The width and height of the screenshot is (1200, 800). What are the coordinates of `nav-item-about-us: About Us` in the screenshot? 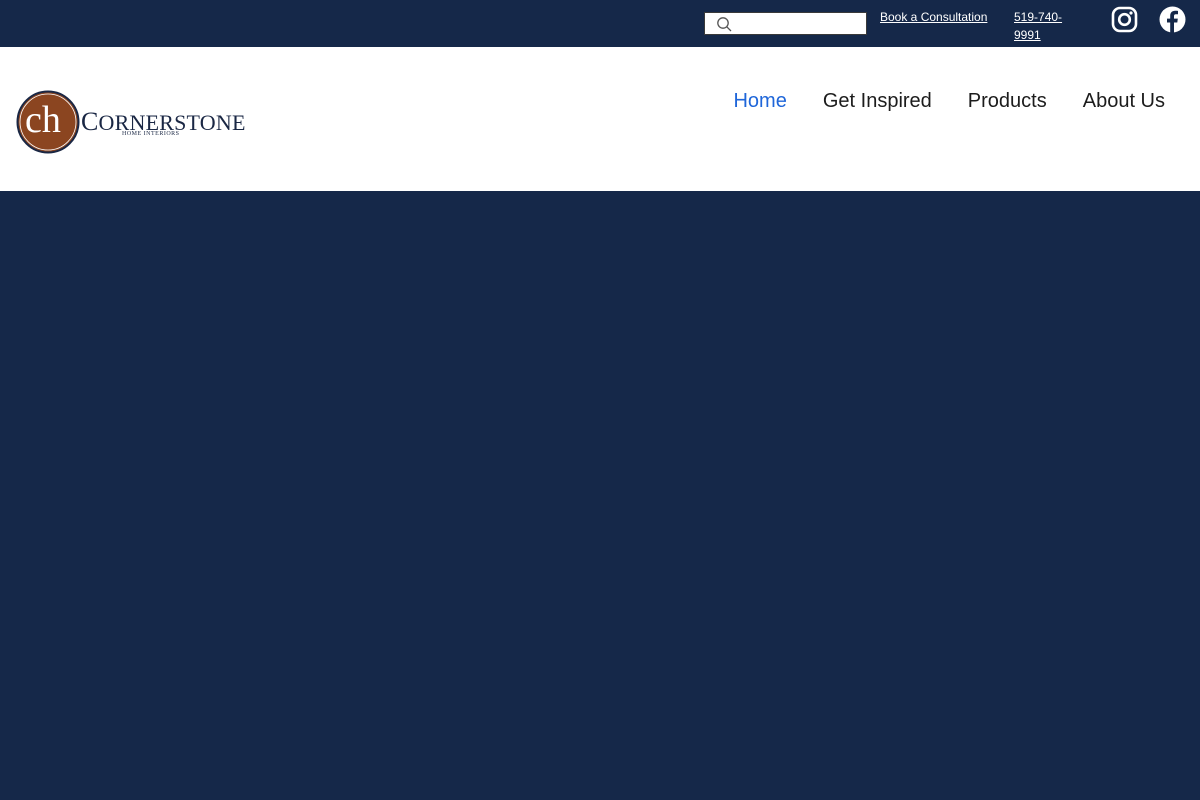 It's located at (1124, 101).